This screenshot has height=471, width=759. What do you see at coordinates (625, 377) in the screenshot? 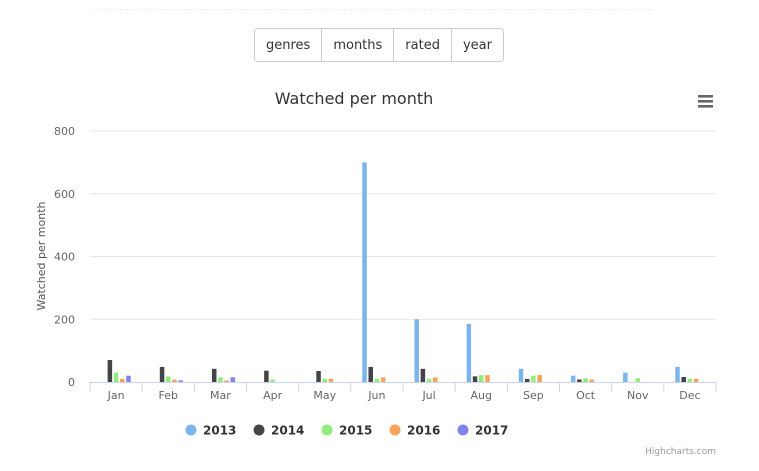
I see `bar-2013-nov` at bounding box center [625, 377].